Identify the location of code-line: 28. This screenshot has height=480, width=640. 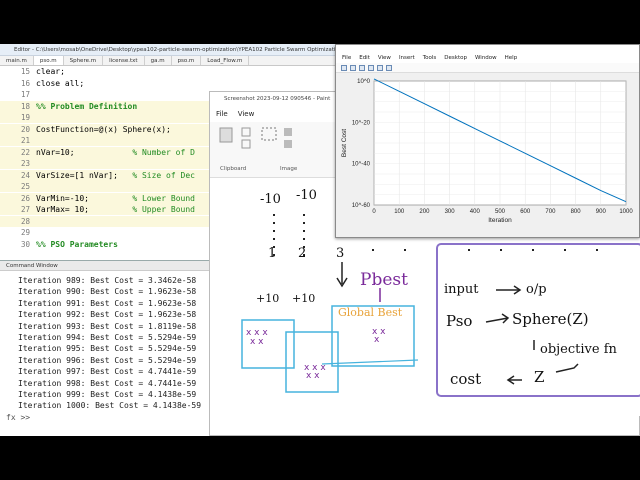
(105, 221).